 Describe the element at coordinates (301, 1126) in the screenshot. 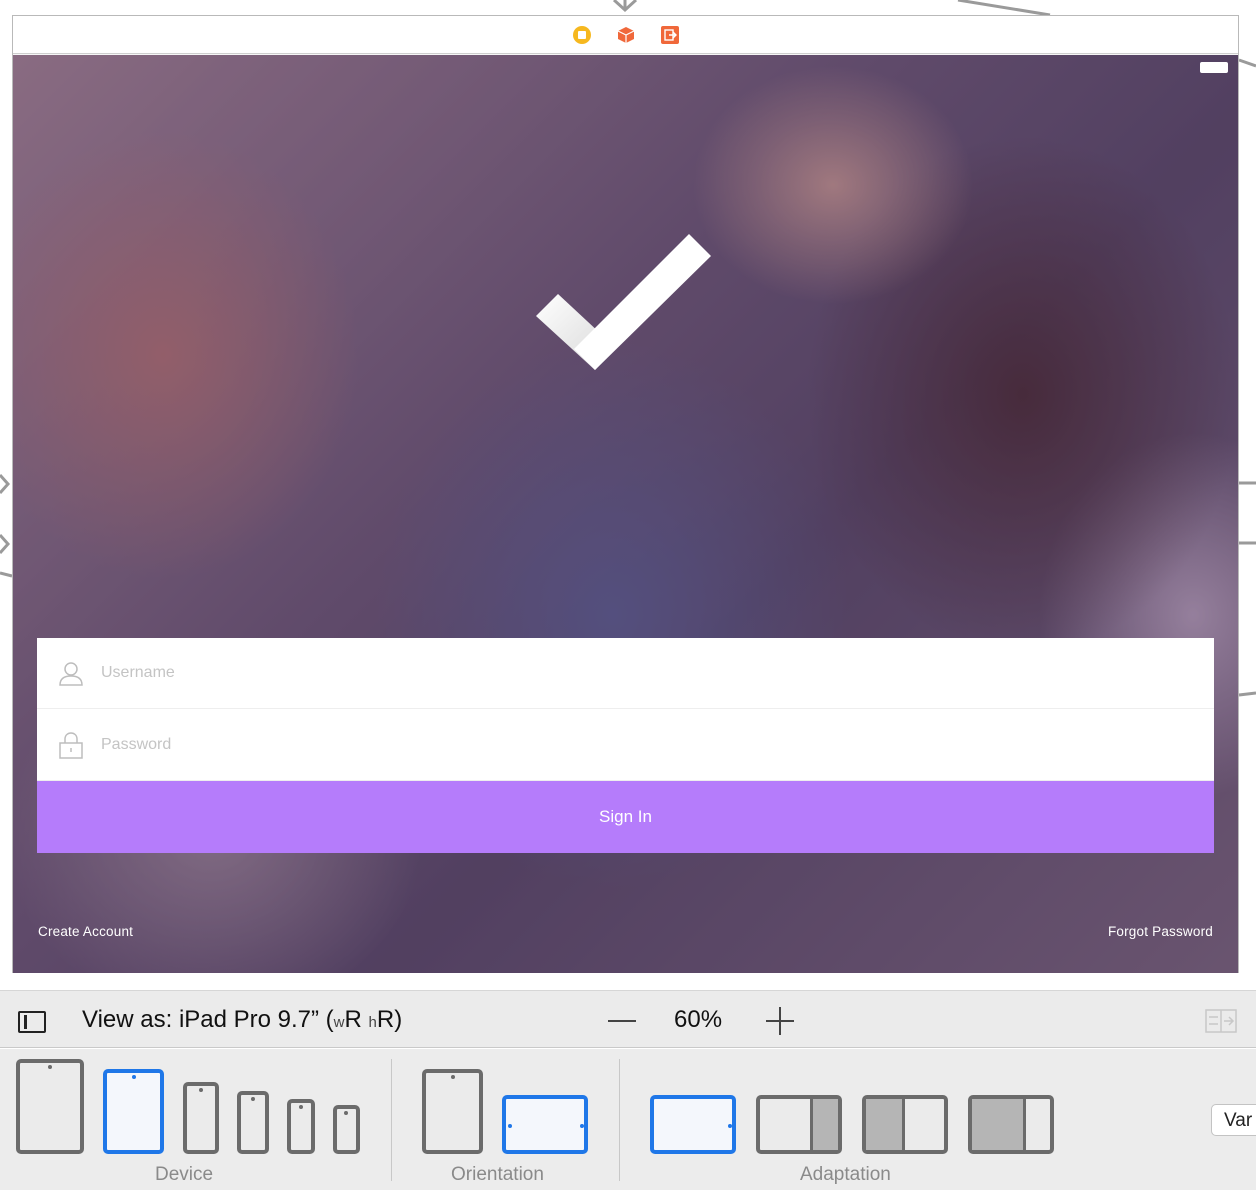

I see `device-iphone-se-icon` at that location.